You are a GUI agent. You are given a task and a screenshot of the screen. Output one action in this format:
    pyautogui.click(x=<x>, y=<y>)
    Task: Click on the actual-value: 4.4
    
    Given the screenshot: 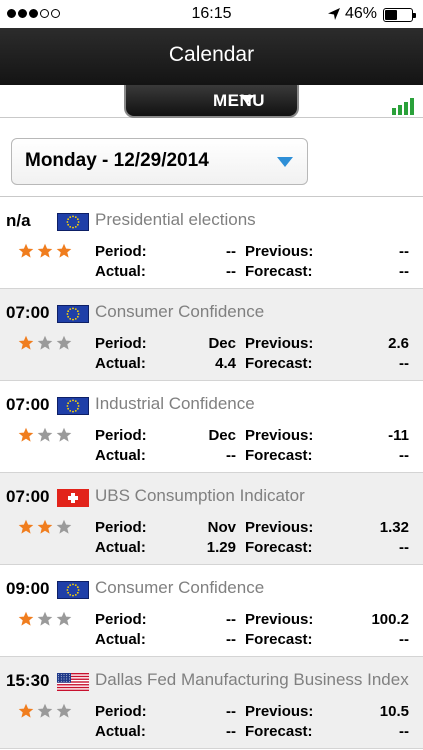 What is the action you would take?
    pyautogui.click(x=225, y=363)
    